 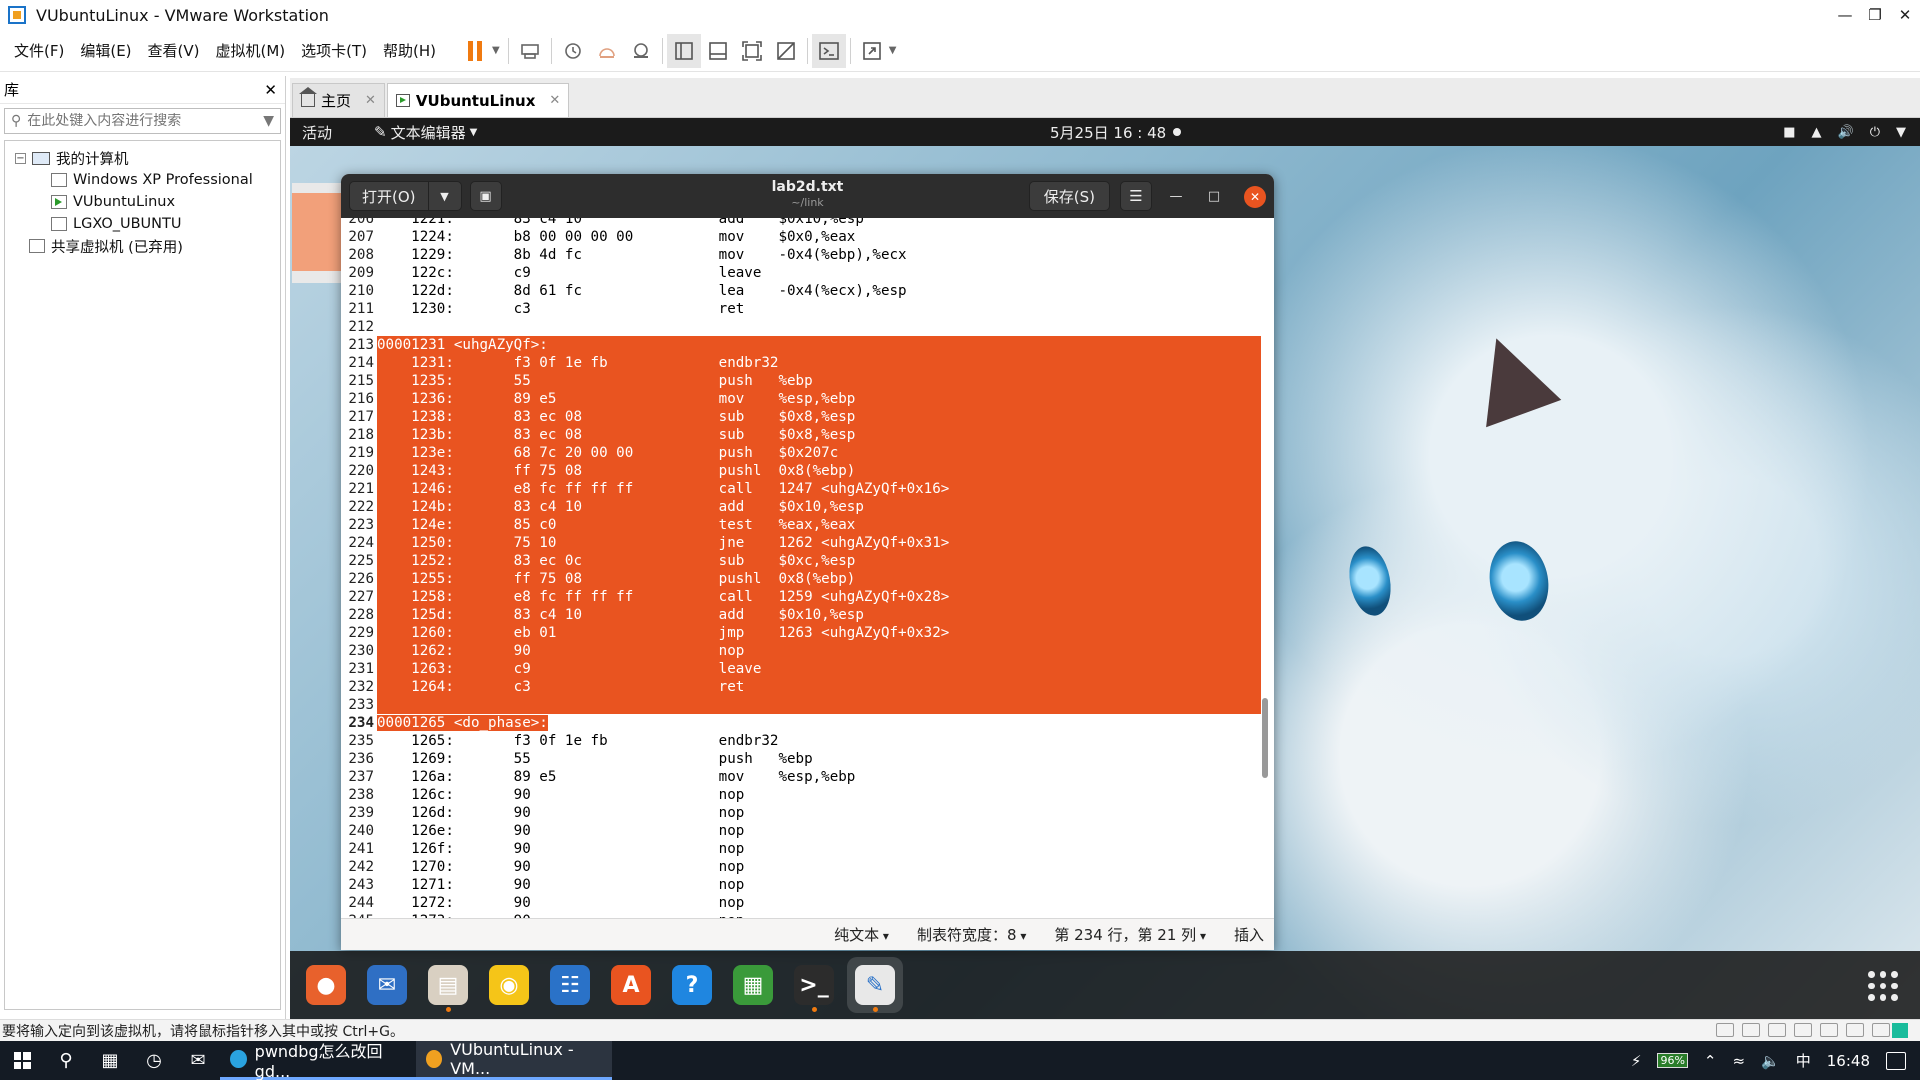 I want to click on show-library-icon, so click(x=683, y=50).